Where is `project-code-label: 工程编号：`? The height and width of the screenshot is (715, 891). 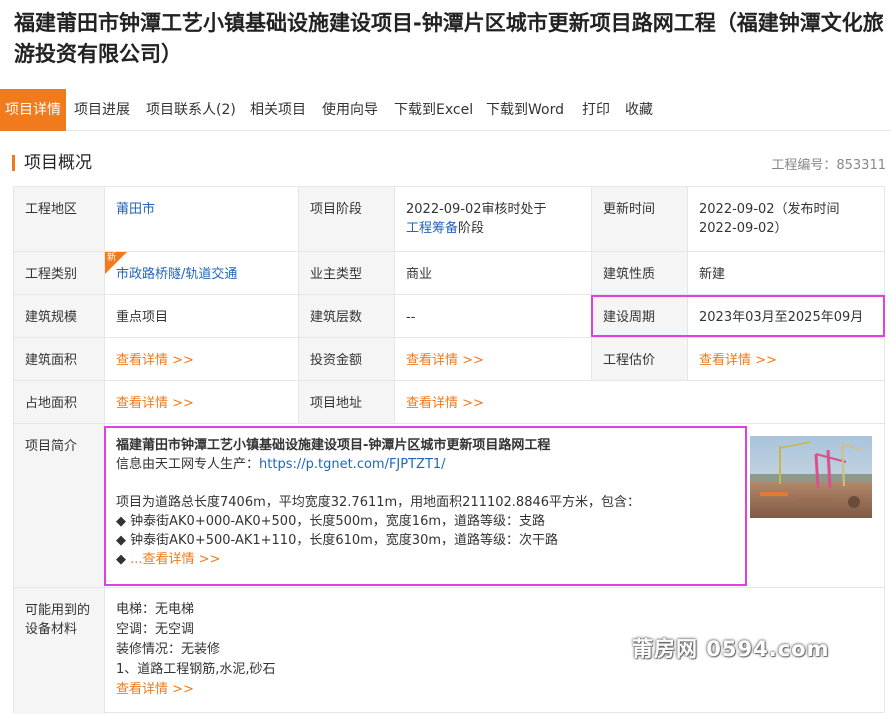 project-code-label: 工程编号： is located at coordinates (804, 165).